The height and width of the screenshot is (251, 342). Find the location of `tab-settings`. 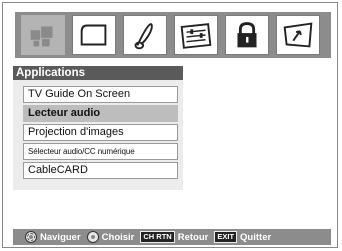

tab-settings is located at coordinates (196, 35).